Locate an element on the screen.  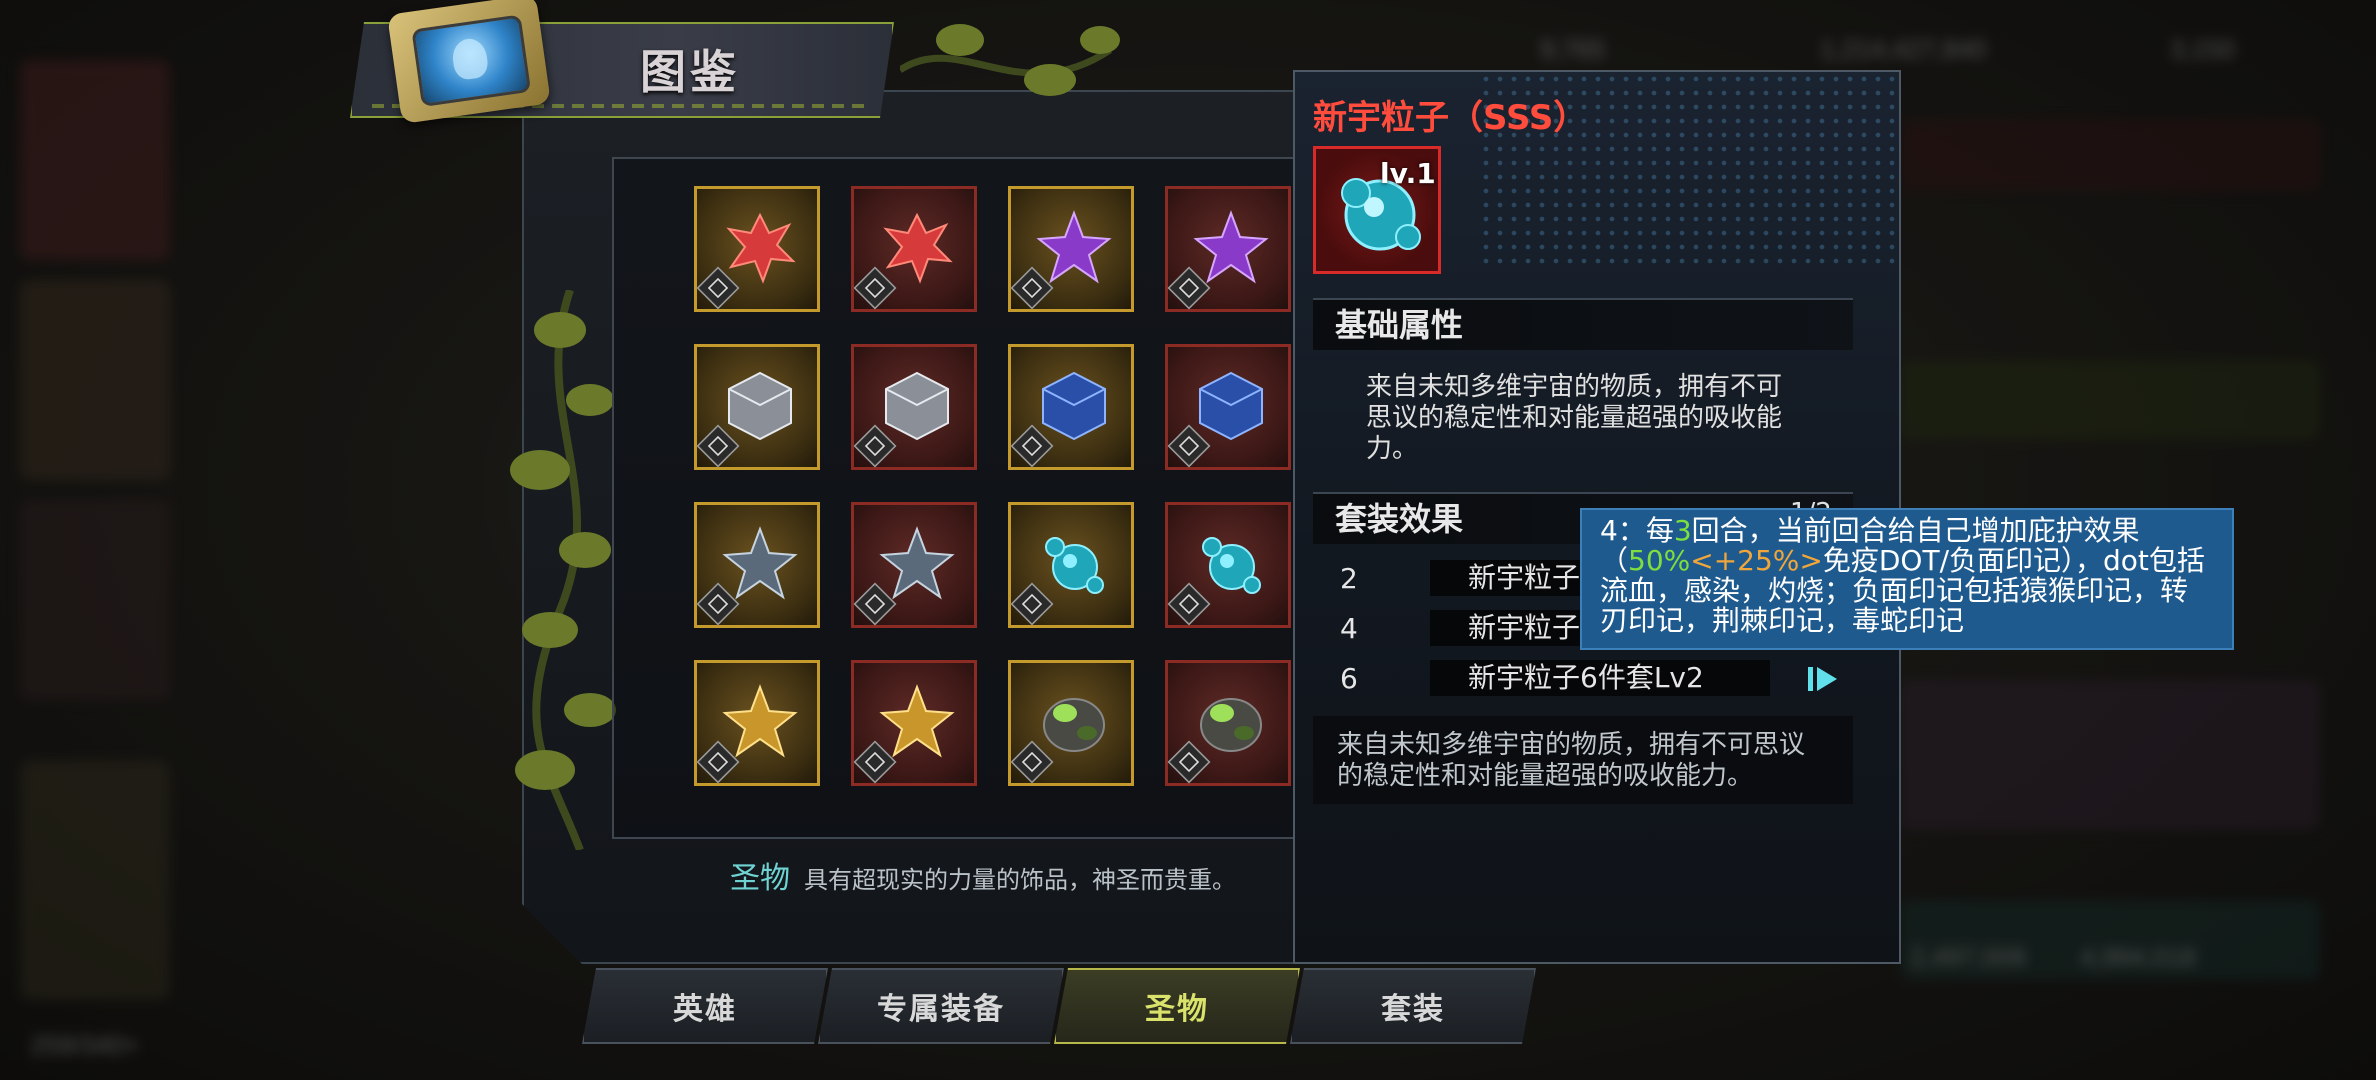
basic-attributes-header: 基础属性 is located at coordinates (1583, 324).